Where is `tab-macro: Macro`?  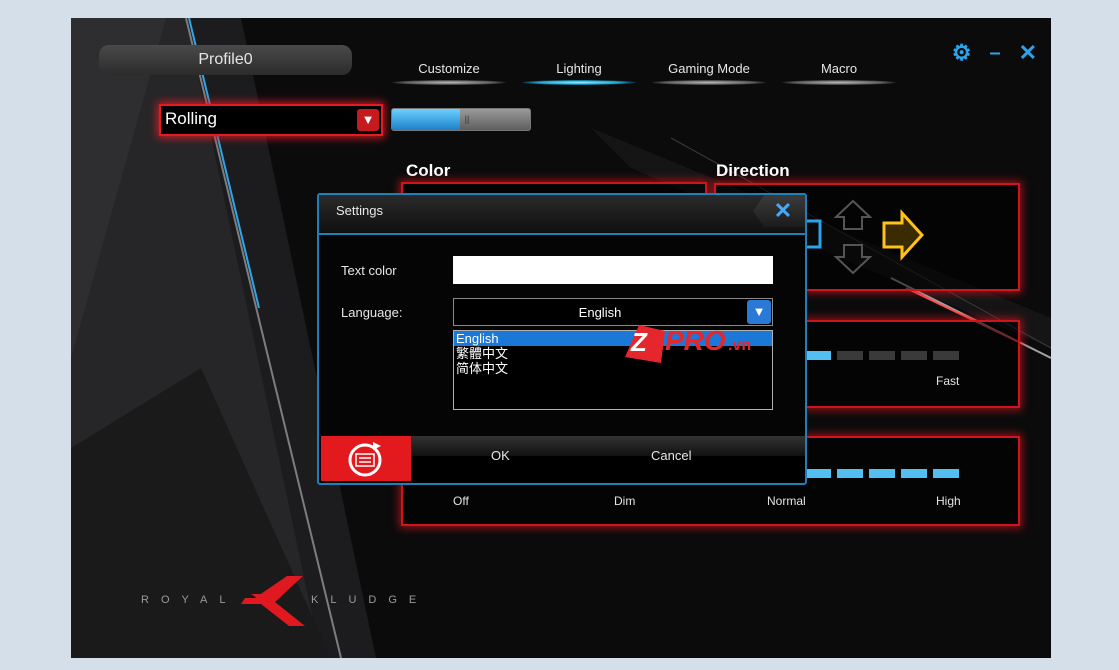
tab-macro: Macro is located at coordinates (839, 72).